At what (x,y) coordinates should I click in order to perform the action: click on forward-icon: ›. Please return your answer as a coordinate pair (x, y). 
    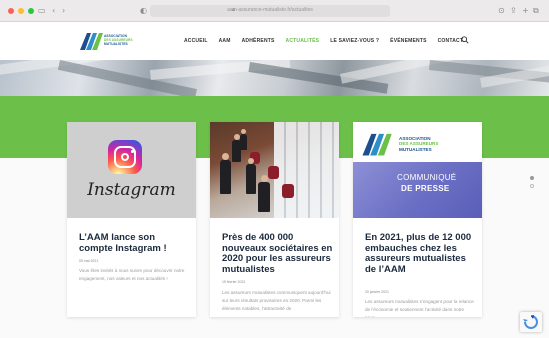
    Looking at the image, I should click on (63, 11).